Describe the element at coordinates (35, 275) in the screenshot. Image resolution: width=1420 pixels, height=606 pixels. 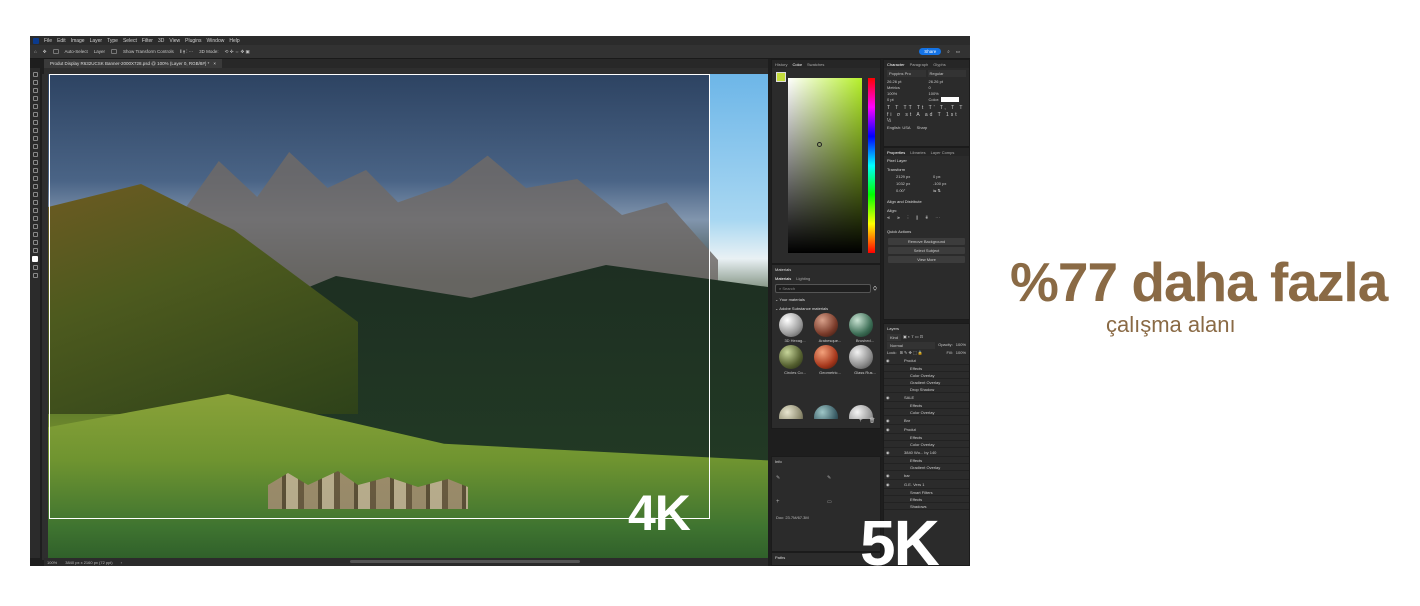
I see `screen-mode-icon` at that location.